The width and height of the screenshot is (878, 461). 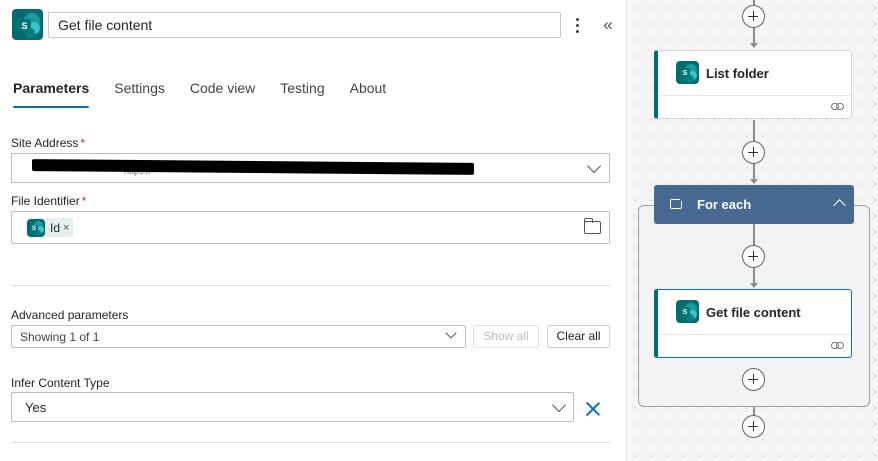 I want to click on tab-about: About, so click(x=368, y=92).